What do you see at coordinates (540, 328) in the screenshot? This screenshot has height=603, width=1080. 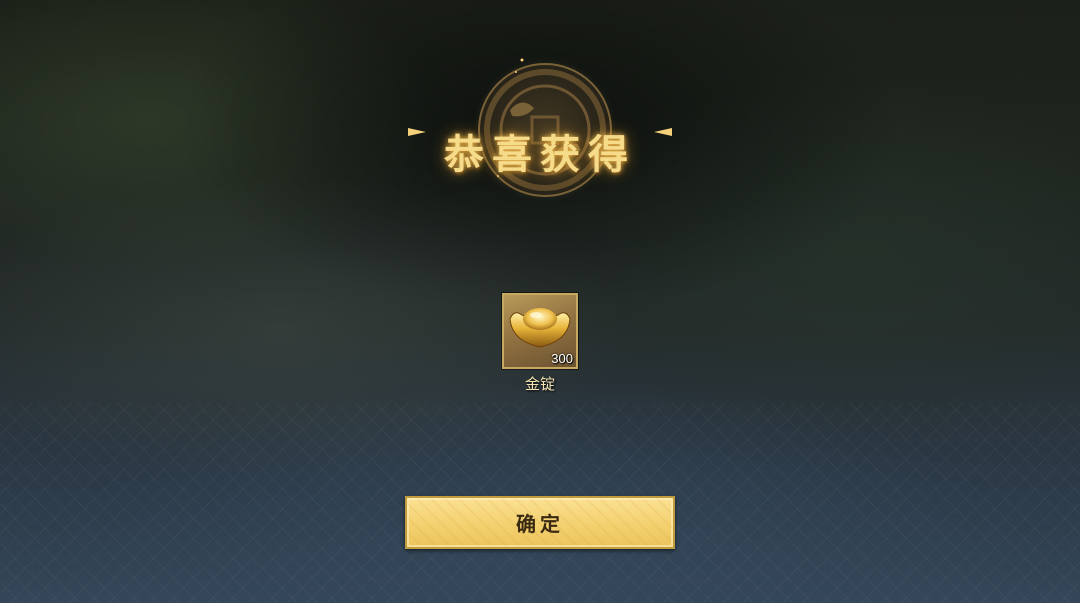 I see `gold-ingot-icon` at bounding box center [540, 328].